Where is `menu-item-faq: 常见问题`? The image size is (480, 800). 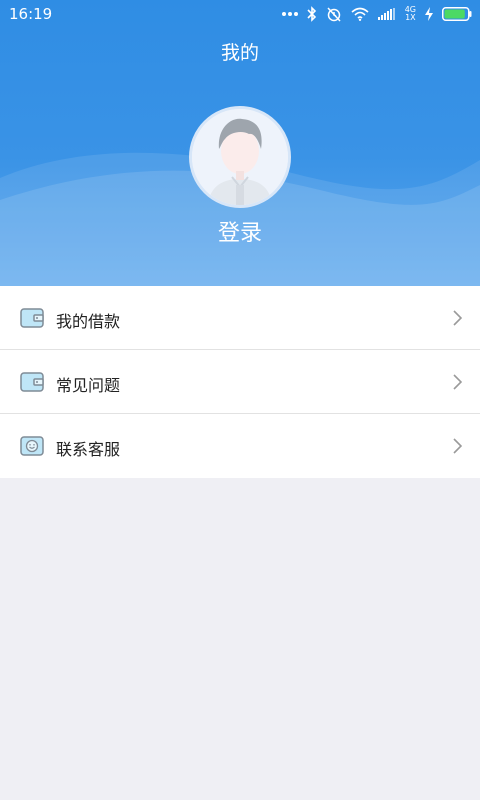 menu-item-faq: 常见问题 is located at coordinates (240, 382).